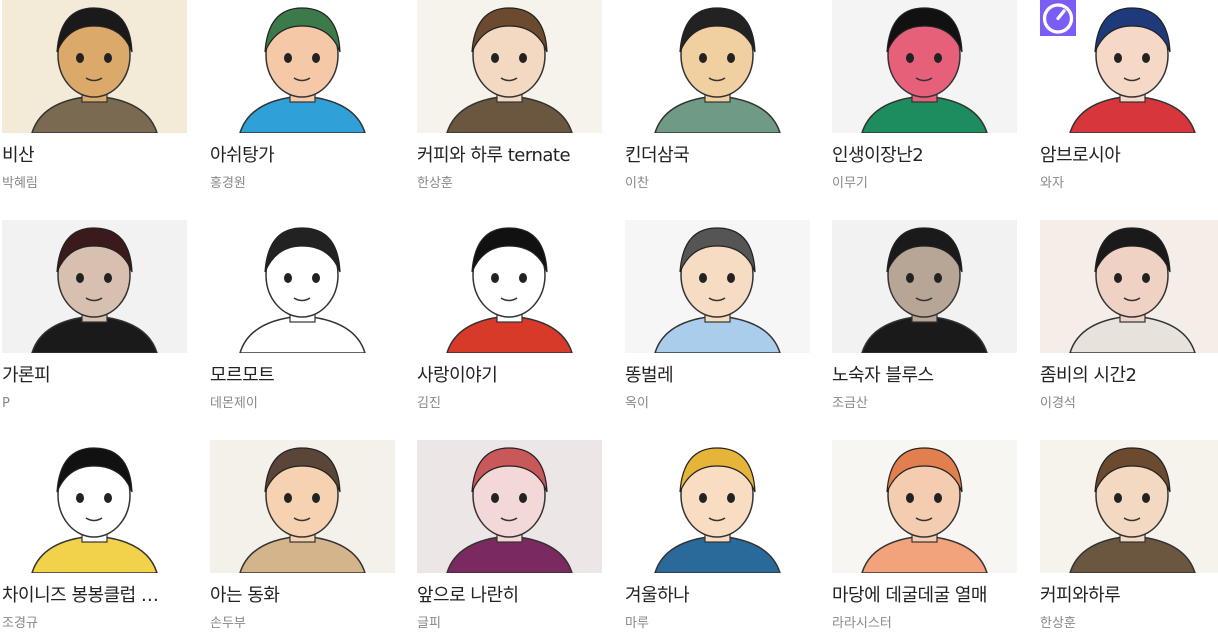 This screenshot has height=636, width=1218. I want to click on webtoon-card: 겨울하나 마루, so click(717, 538).